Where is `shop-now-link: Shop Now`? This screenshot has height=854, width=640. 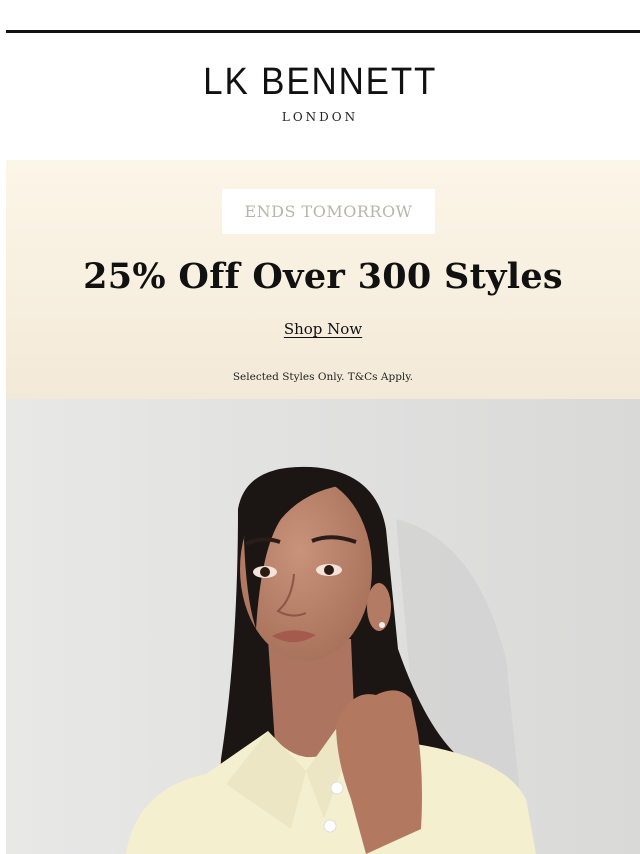
shop-now-link: Shop Now is located at coordinates (323, 329).